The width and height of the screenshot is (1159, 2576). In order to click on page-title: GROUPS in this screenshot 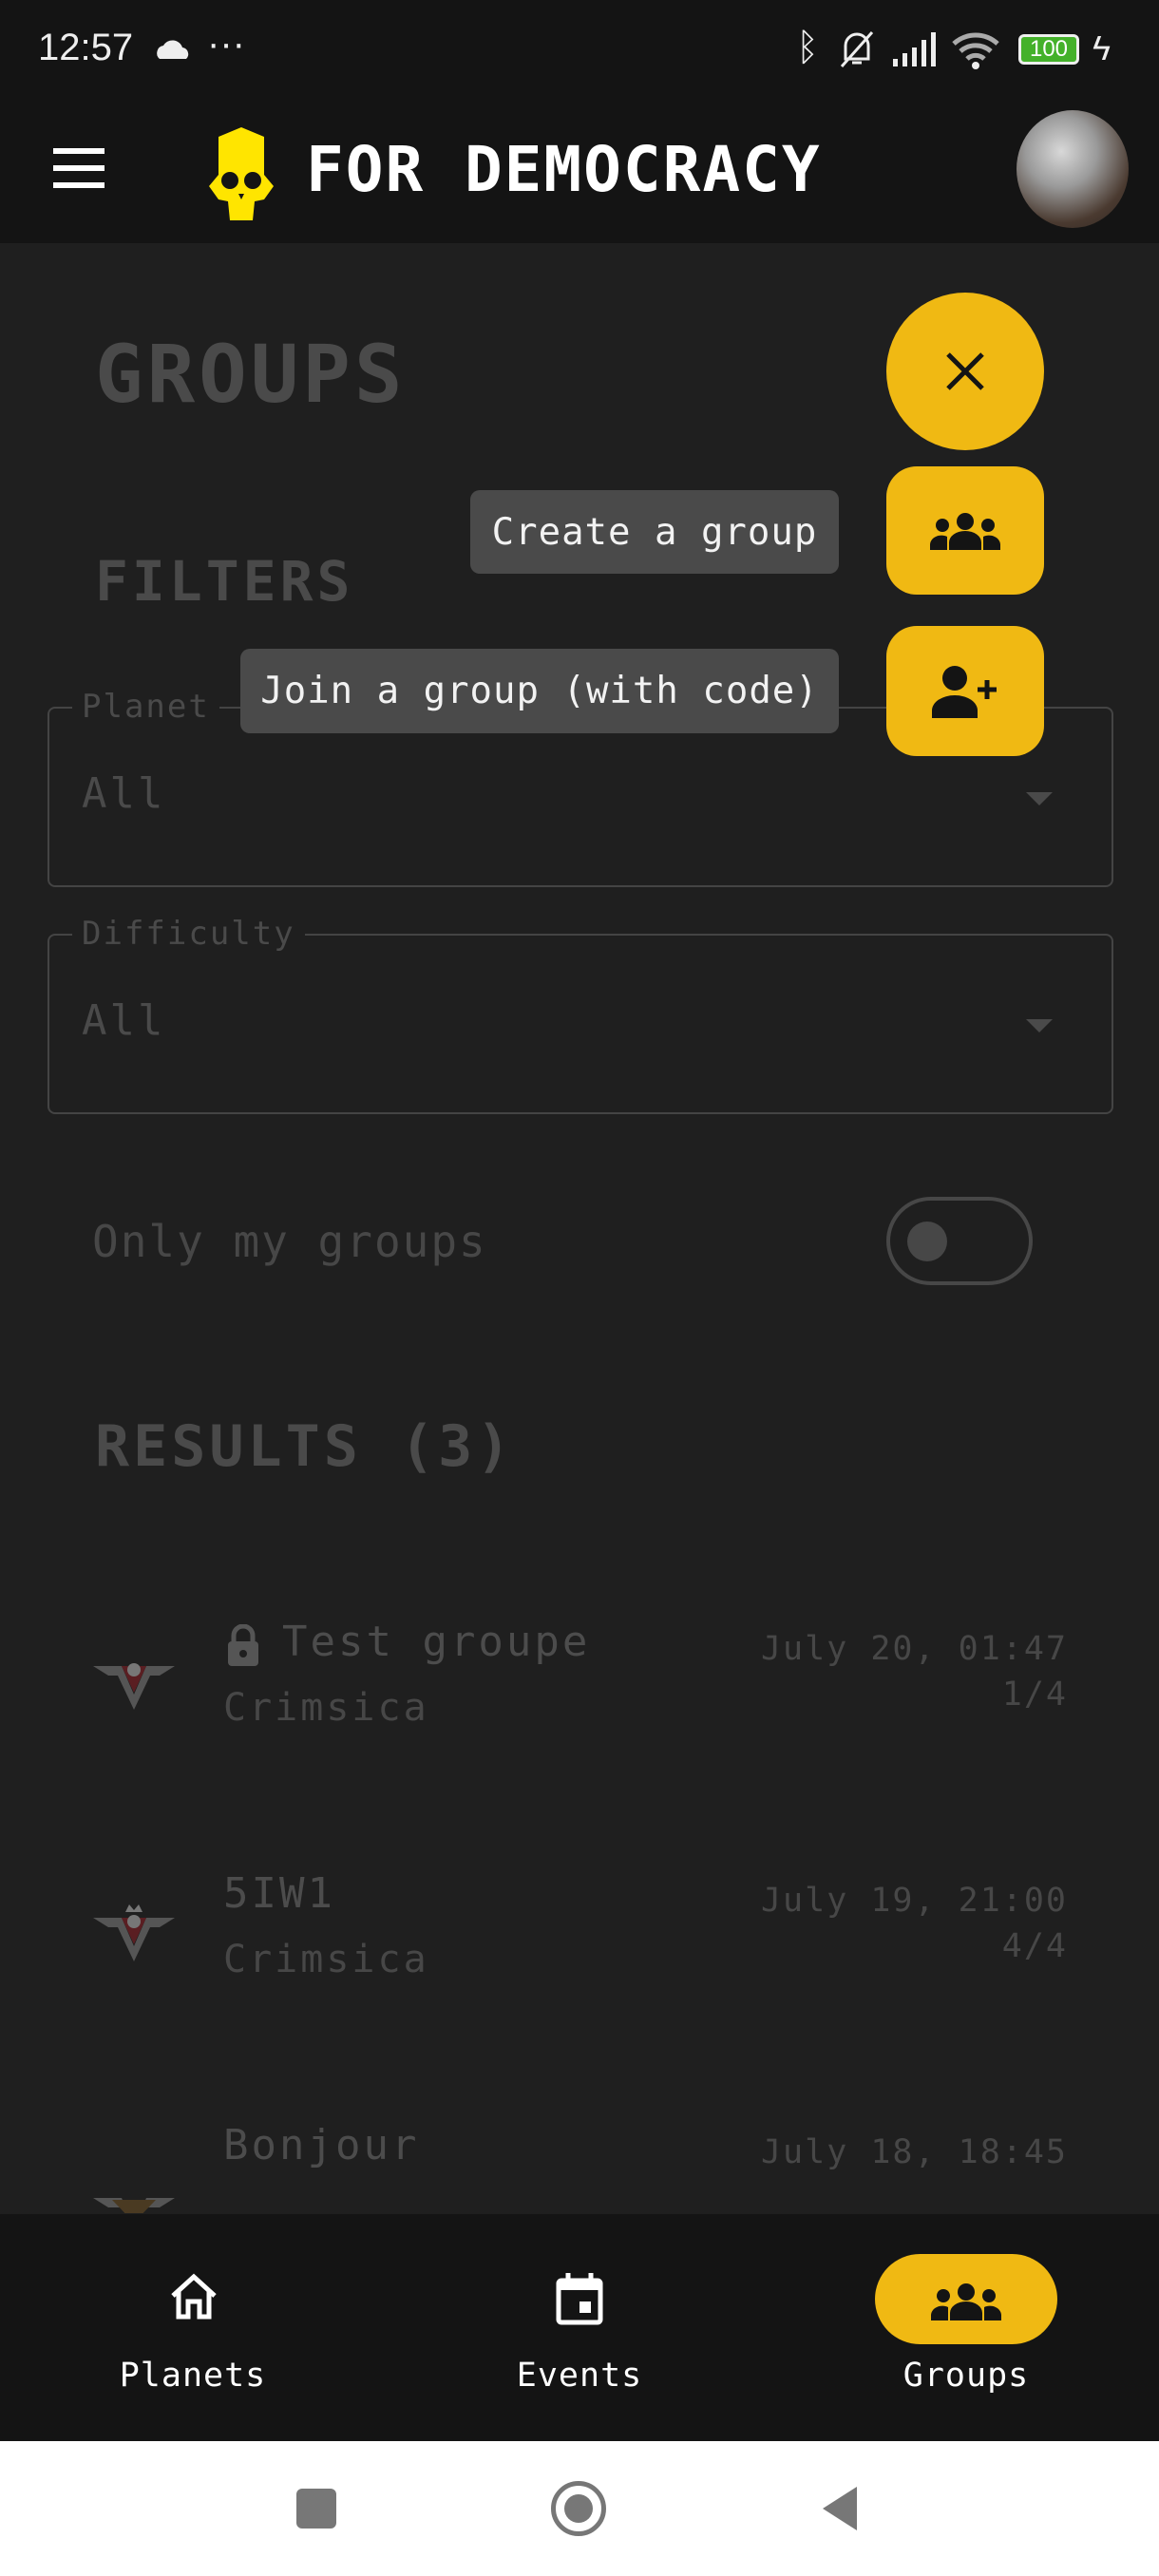, I will do `click(251, 374)`.